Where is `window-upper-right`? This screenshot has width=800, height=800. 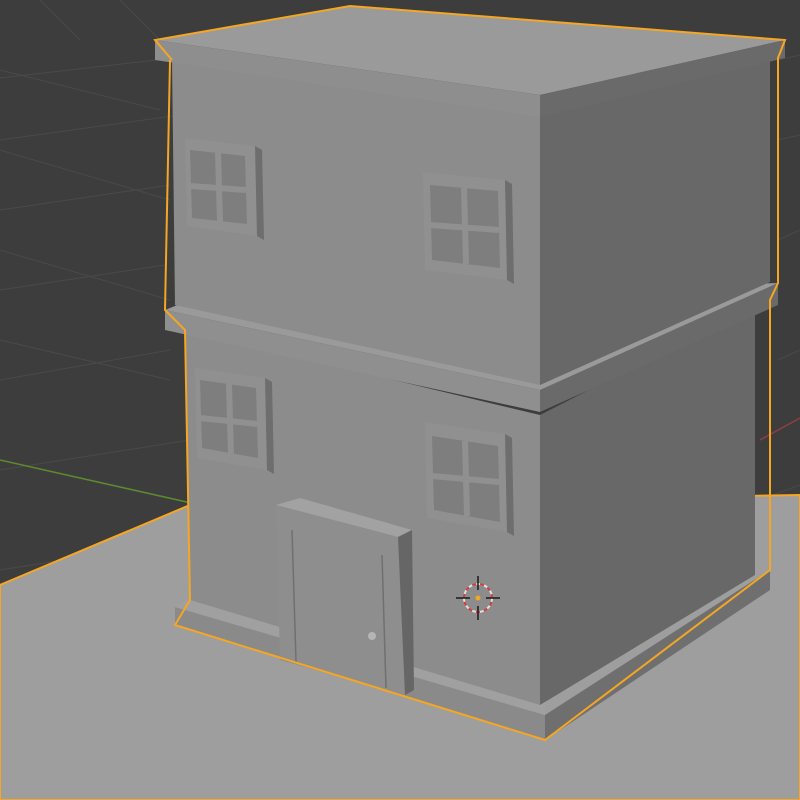
window-upper-right is located at coordinates (468, 228).